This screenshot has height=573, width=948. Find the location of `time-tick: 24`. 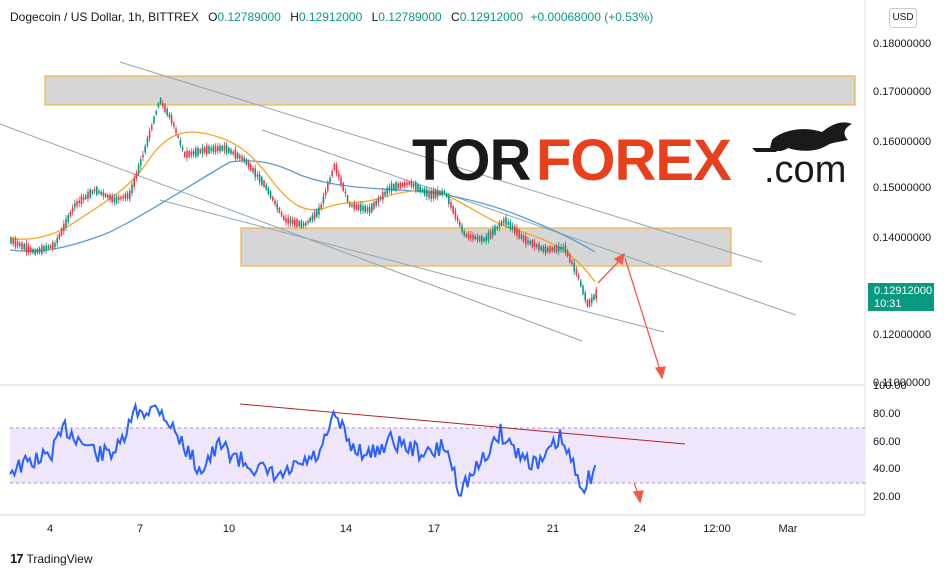

time-tick: 24 is located at coordinates (640, 529).